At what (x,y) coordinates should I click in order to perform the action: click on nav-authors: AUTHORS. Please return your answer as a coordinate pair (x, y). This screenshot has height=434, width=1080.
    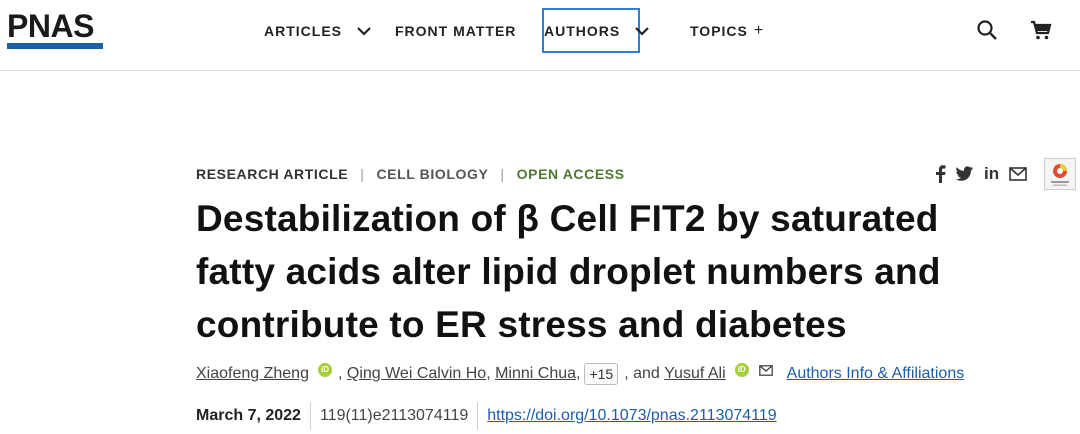
    Looking at the image, I should click on (597, 31).